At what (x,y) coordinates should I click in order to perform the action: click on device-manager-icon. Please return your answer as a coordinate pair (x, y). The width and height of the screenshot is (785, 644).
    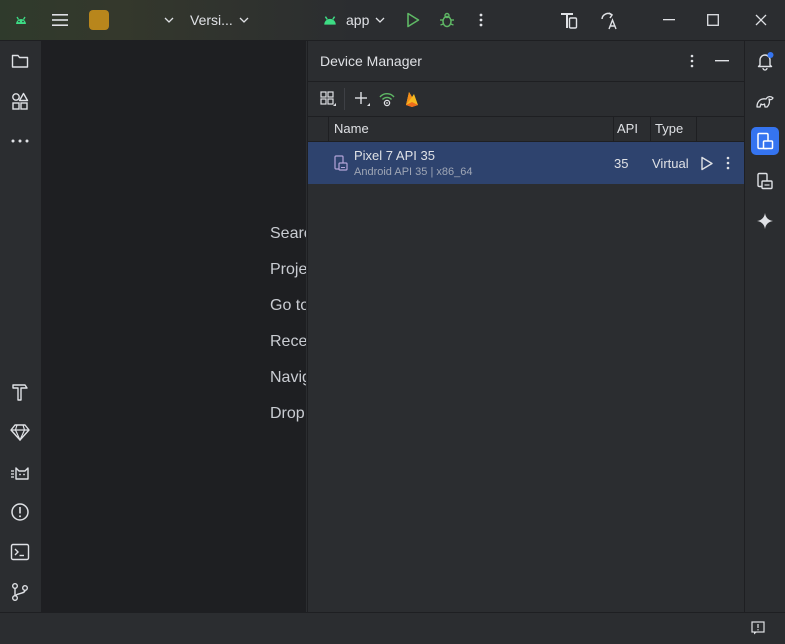
    Looking at the image, I should click on (765, 141).